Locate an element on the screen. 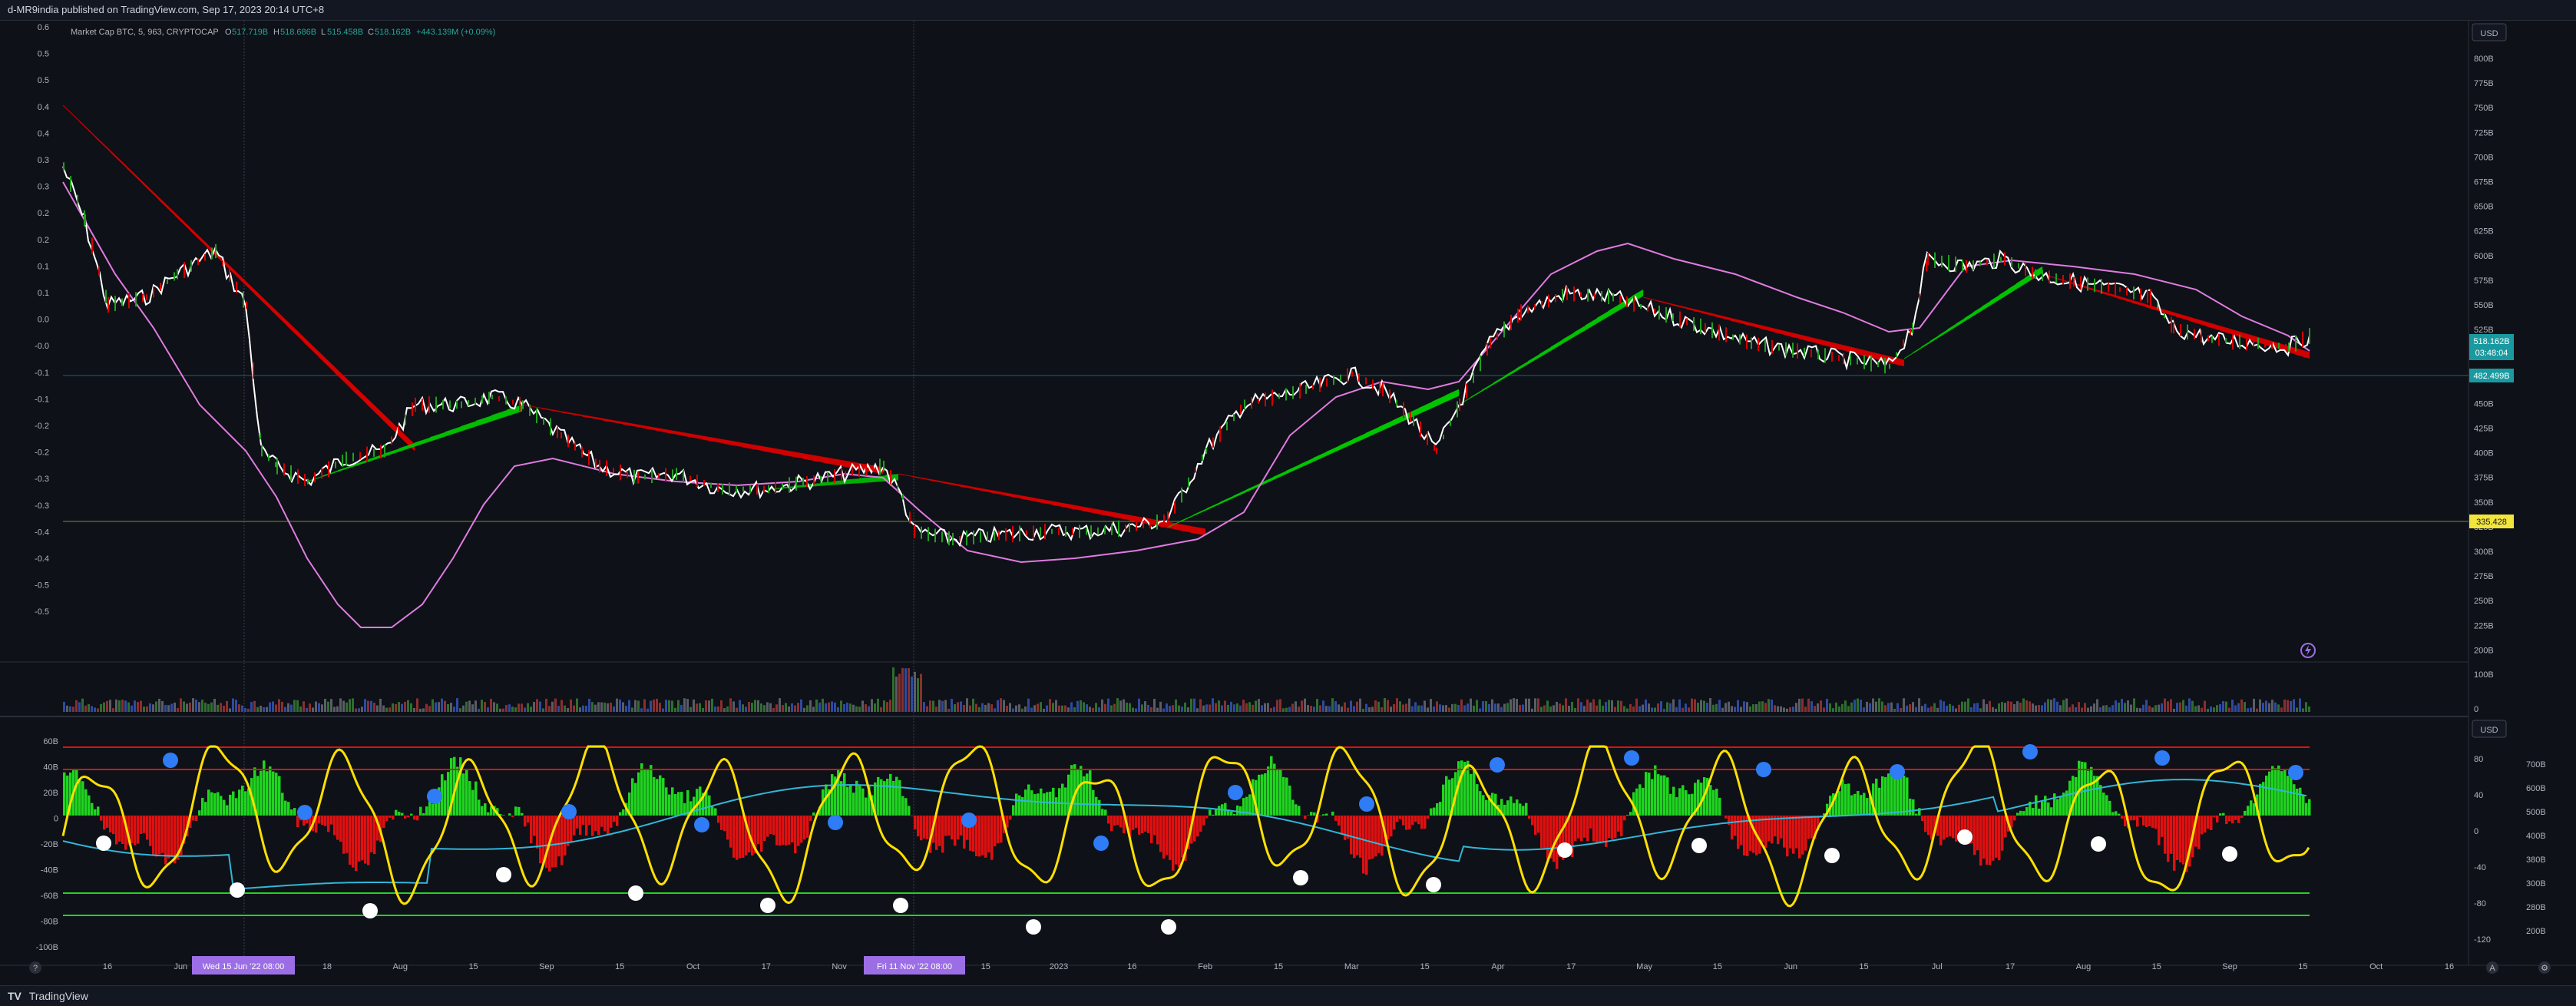 The image size is (2576, 1006). auto-scale-icon: A is located at coordinates (2492, 967).